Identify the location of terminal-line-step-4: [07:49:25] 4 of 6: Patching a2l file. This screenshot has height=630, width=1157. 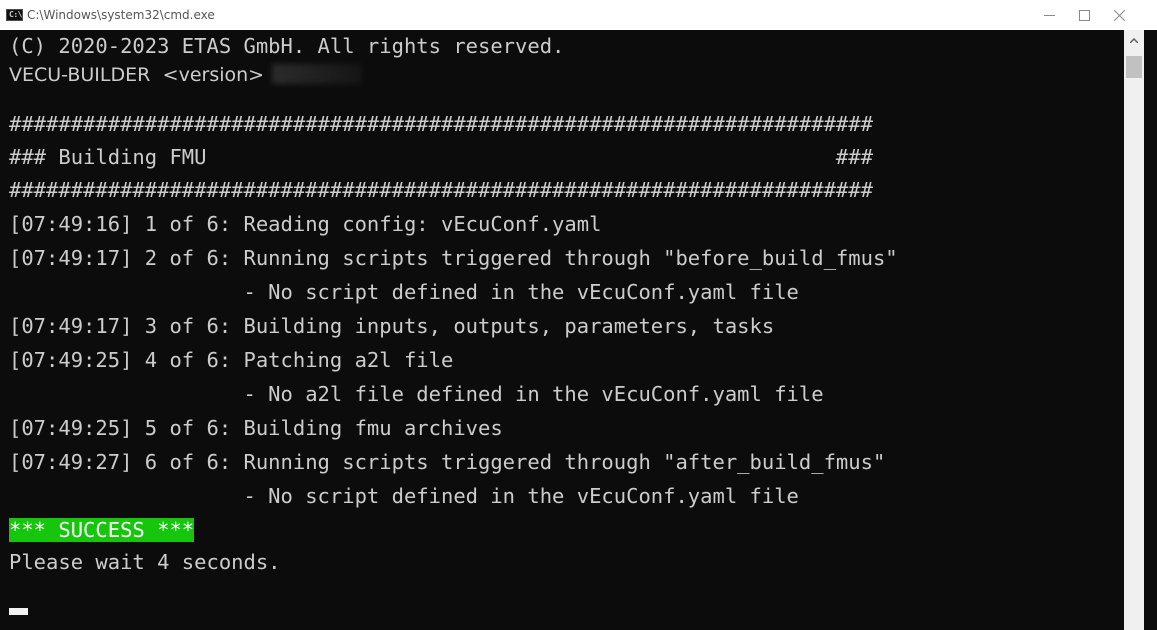
(231, 360).